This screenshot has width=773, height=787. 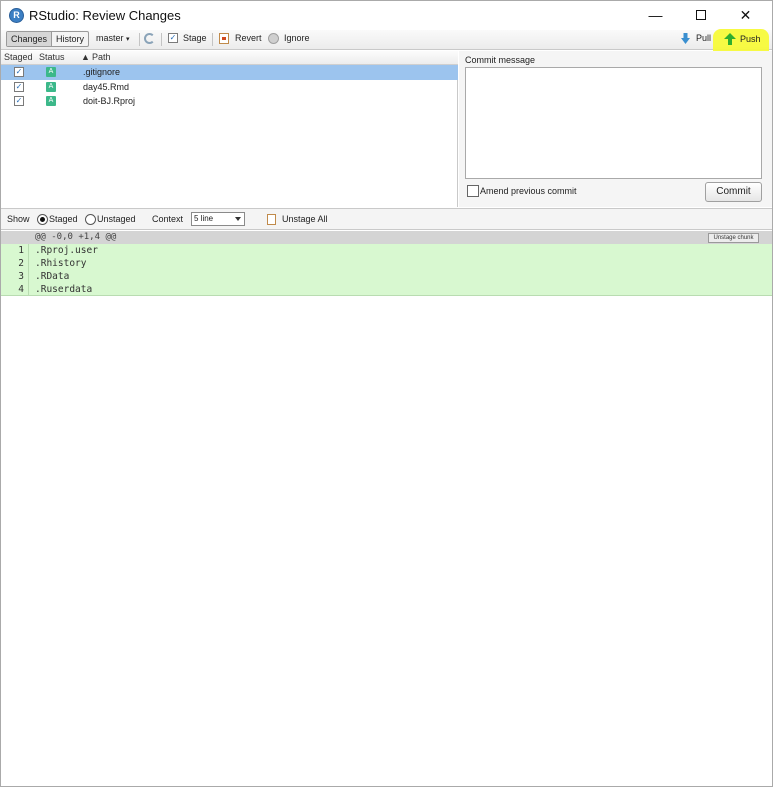 I want to click on context-label: Context, so click(x=168, y=219).